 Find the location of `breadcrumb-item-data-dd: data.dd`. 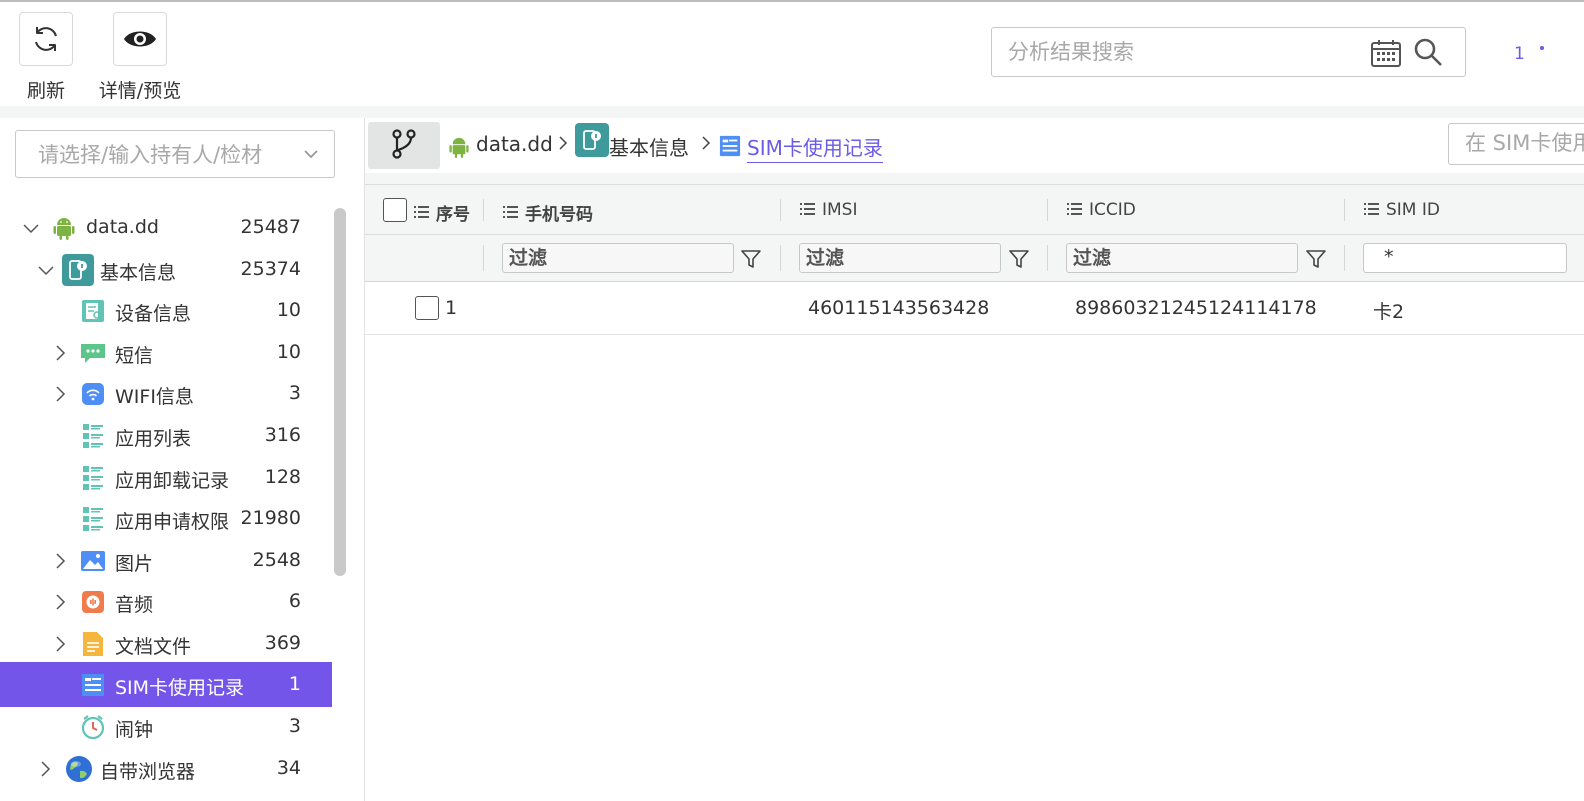

breadcrumb-item-data-dd: data.dd is located at coordinates (514, 144).